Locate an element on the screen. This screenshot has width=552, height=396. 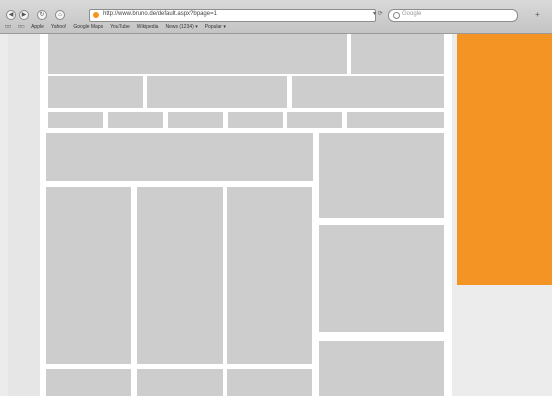
add-bookmark-button: + is located at coordinates (537, 14).